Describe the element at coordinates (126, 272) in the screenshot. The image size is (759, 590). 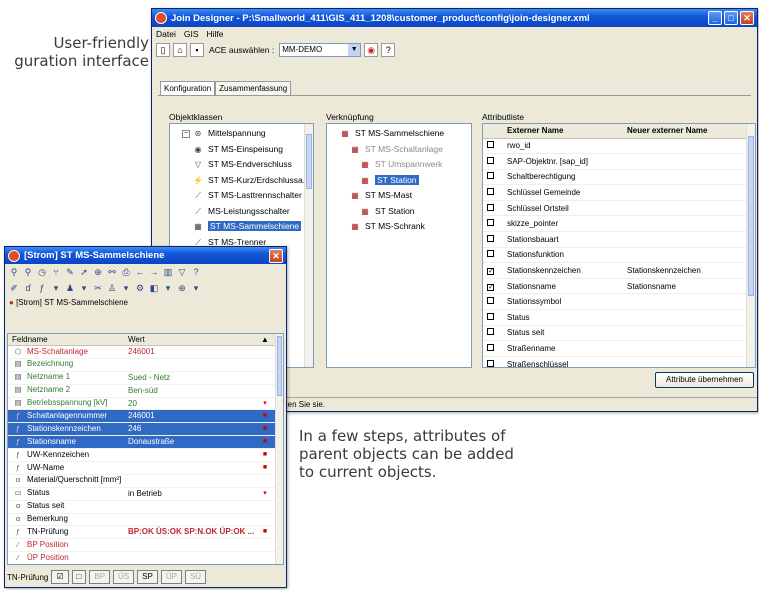
I see `print-icon: ⎙` at that location.